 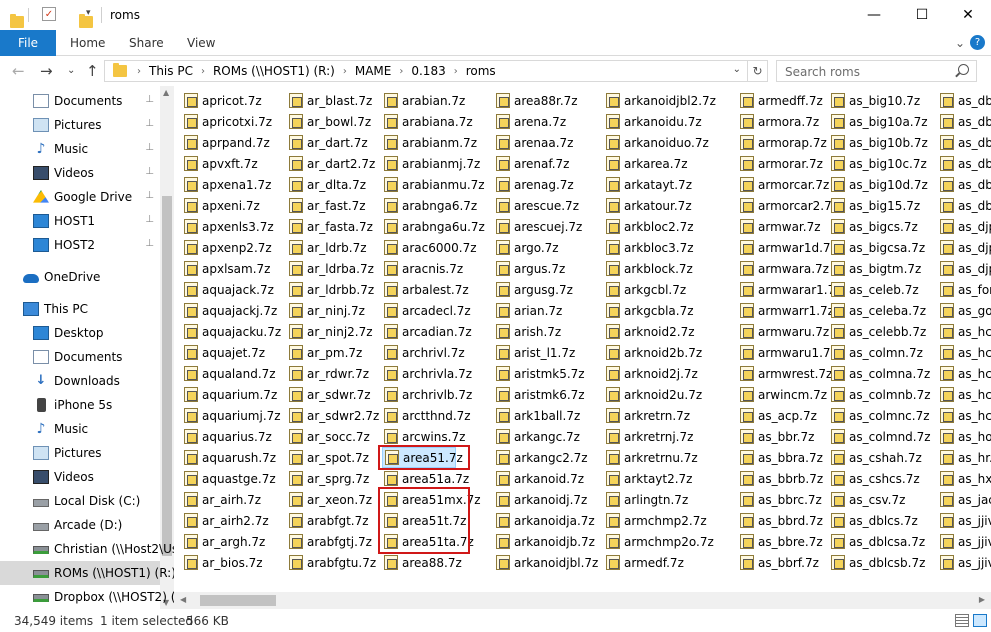 I want to click on file-item: as_celebb.7z, so click(x=877, y=331).